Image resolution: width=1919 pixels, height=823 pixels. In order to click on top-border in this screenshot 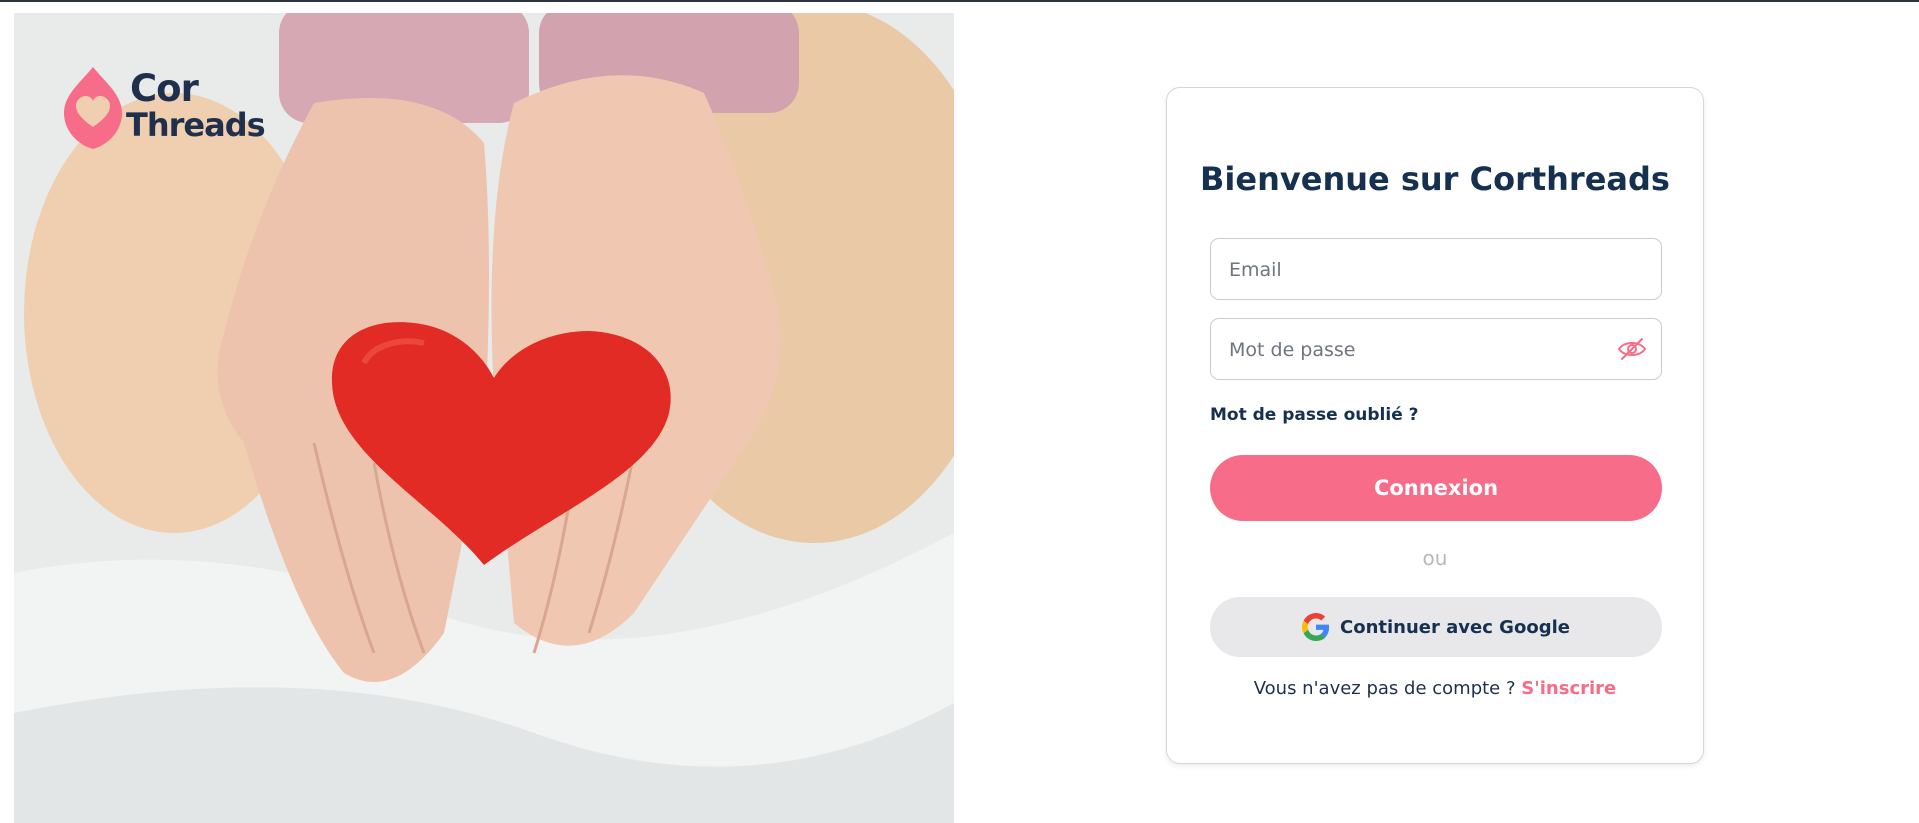, I will do `click(959, 1)`.